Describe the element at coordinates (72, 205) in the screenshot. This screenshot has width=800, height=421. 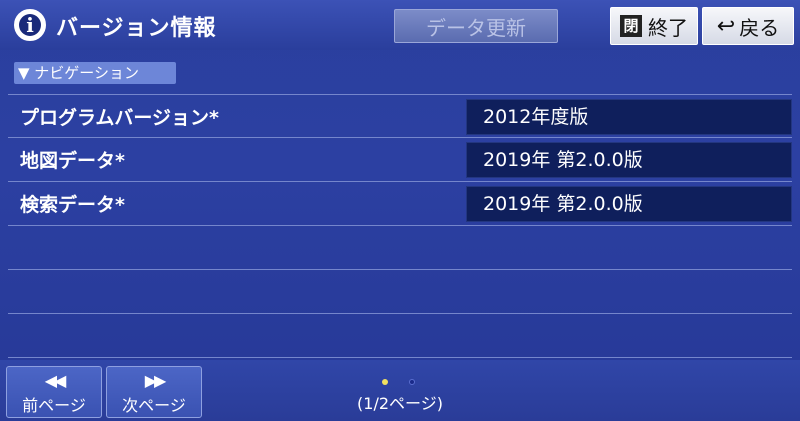
I see `row-label: 検索データ*` at that location.